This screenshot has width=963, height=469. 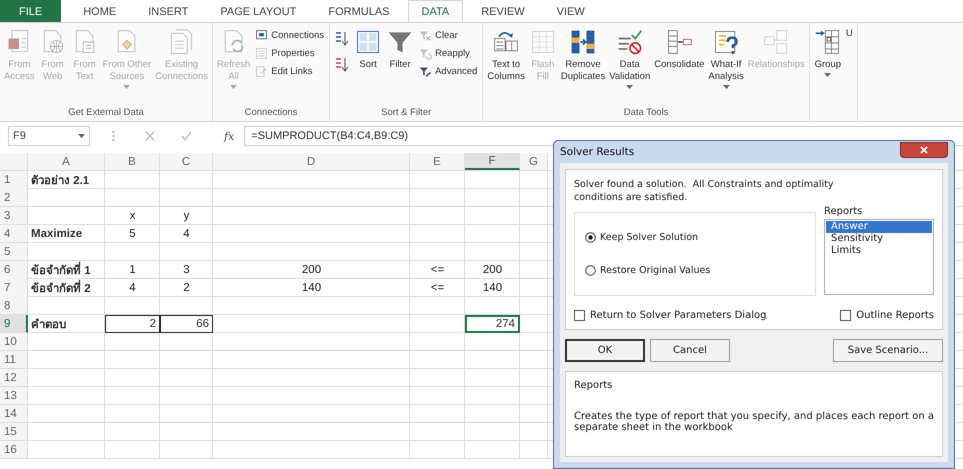 What do you see at coordinates (879, 250) in the screenshot?
I see `list-item: Limits` at bounding box center [879, 250].